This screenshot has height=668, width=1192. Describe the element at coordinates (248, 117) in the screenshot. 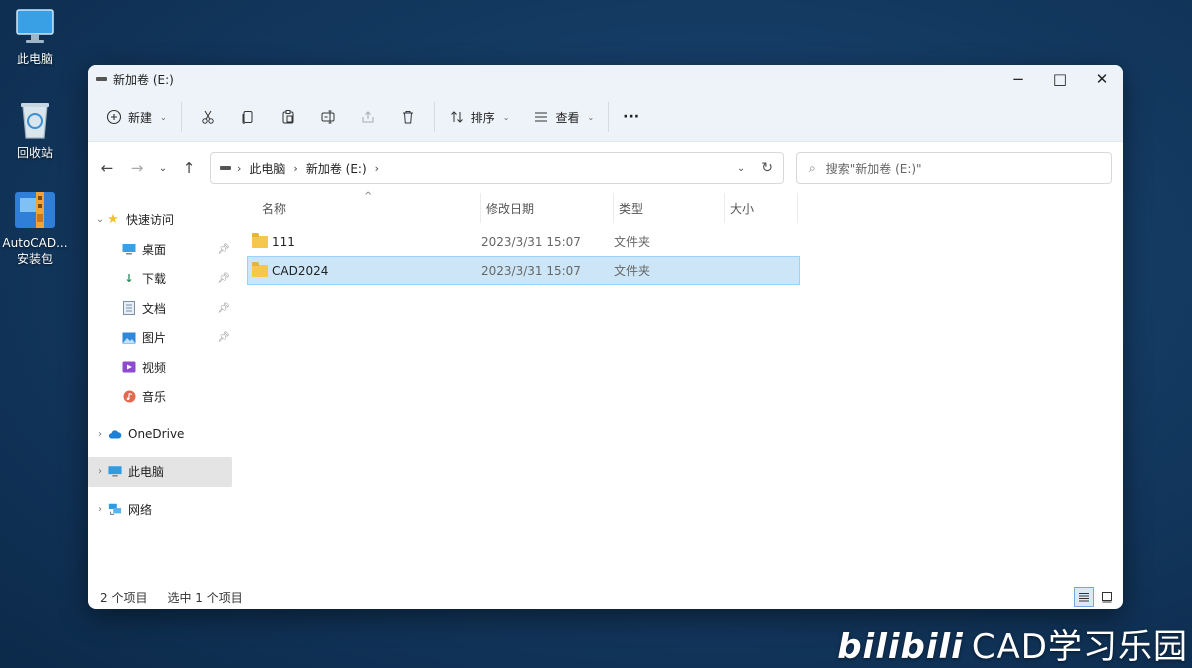

I see `copy-button` at that location.